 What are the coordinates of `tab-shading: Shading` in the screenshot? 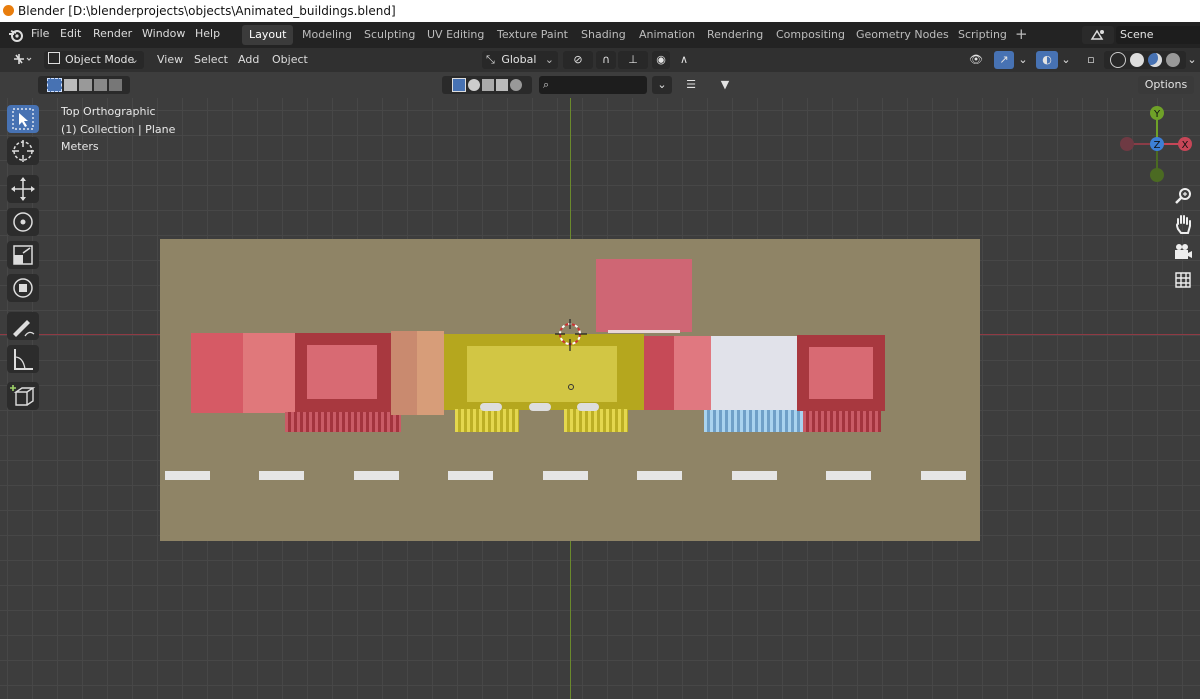 It's located at (603, 35).